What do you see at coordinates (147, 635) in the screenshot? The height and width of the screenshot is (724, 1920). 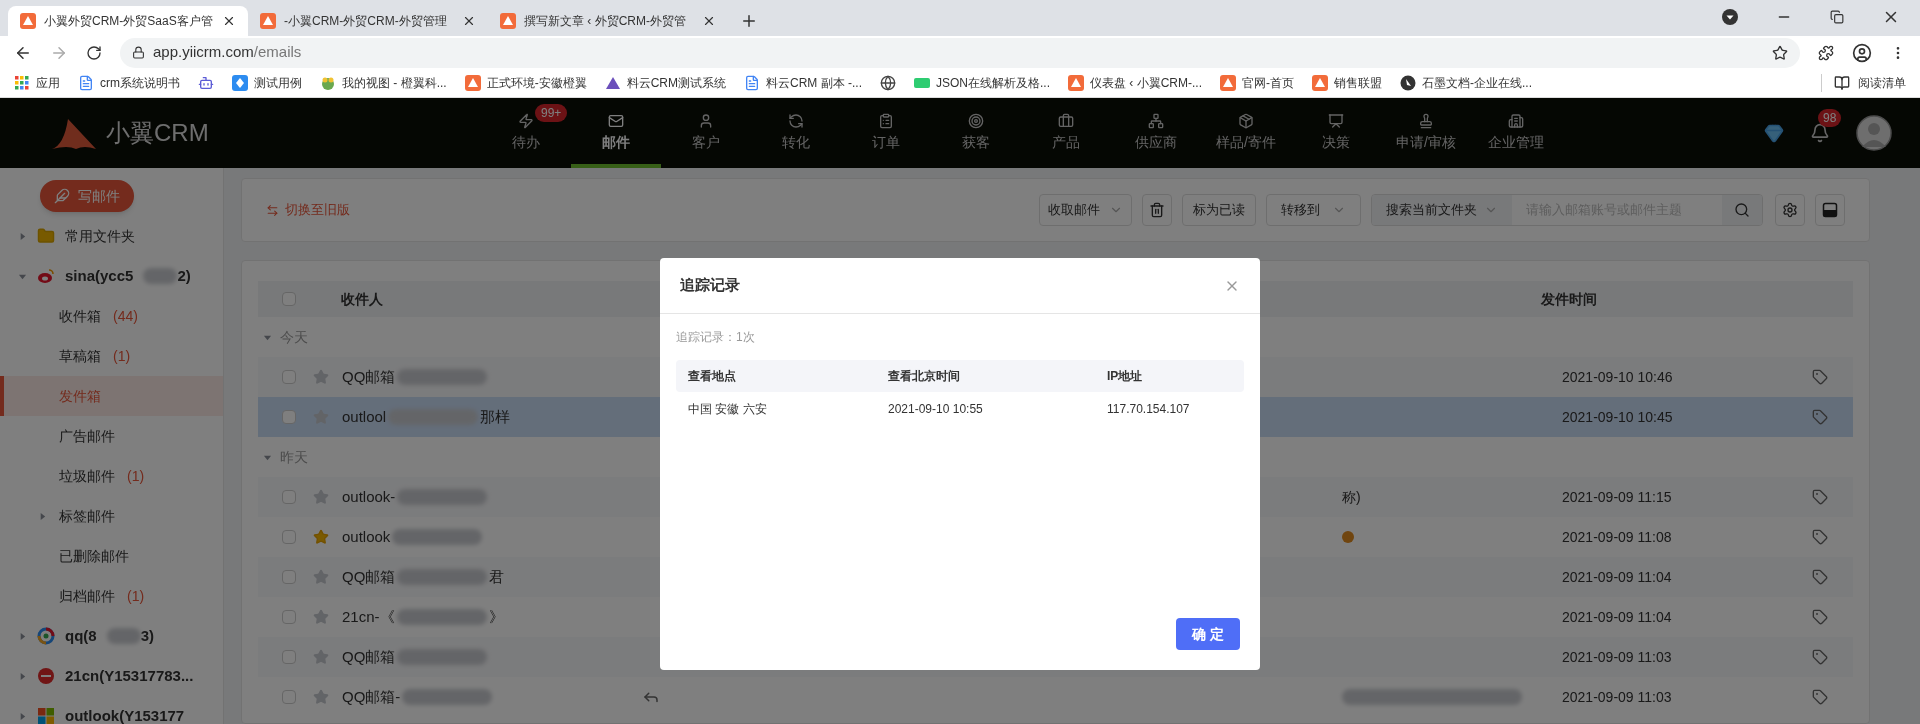 I see `account-name-tail: 3)` at bounding box center [147, 635].